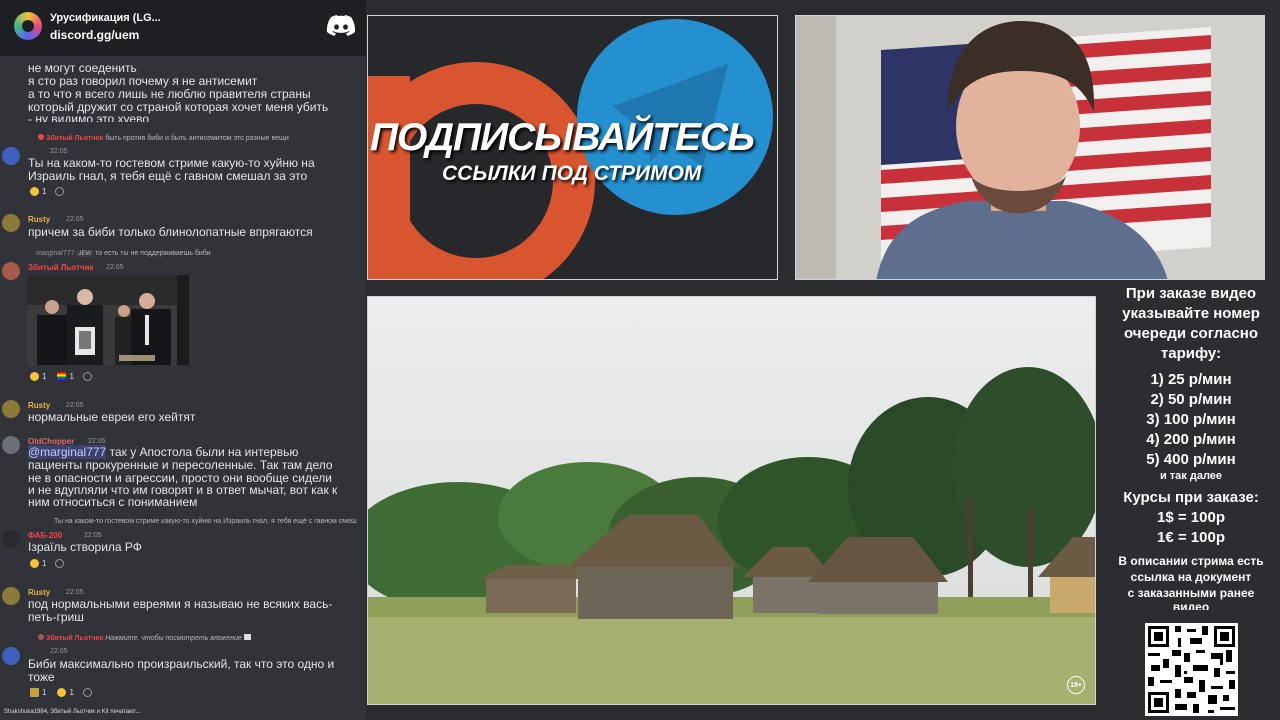 This screenshot has width=1280, height=720. Describe the element at coordinates (60, 267) in the screenshot. I see `message-author: Збитый Льотчик` at that location.